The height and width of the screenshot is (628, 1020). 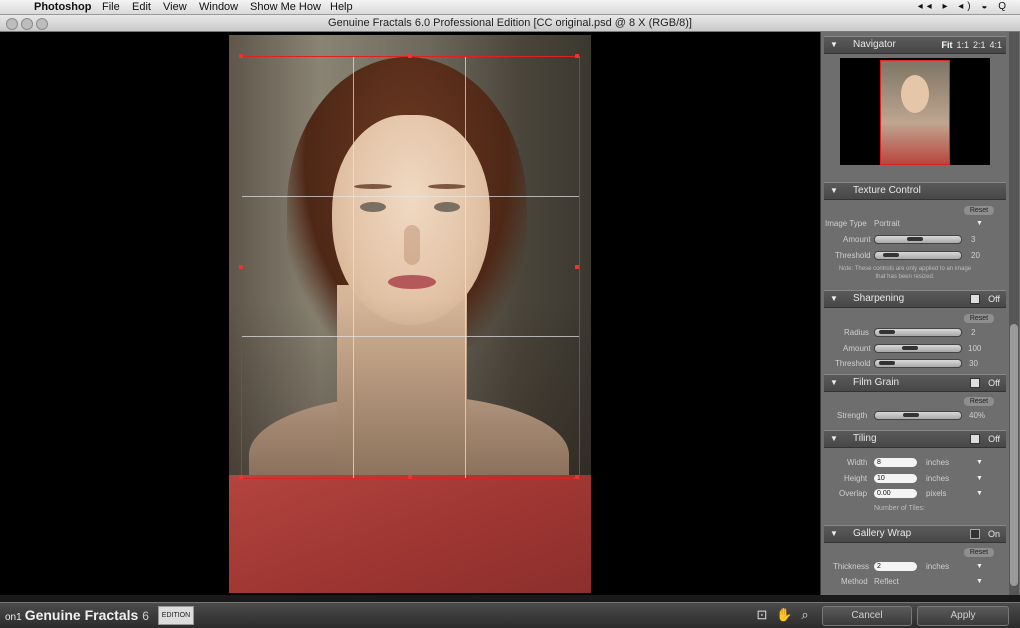 What do you see at coordinates (895, 462) in the screenshot?
I see `tile-width-field: 8` at bounding box center [895, 462].